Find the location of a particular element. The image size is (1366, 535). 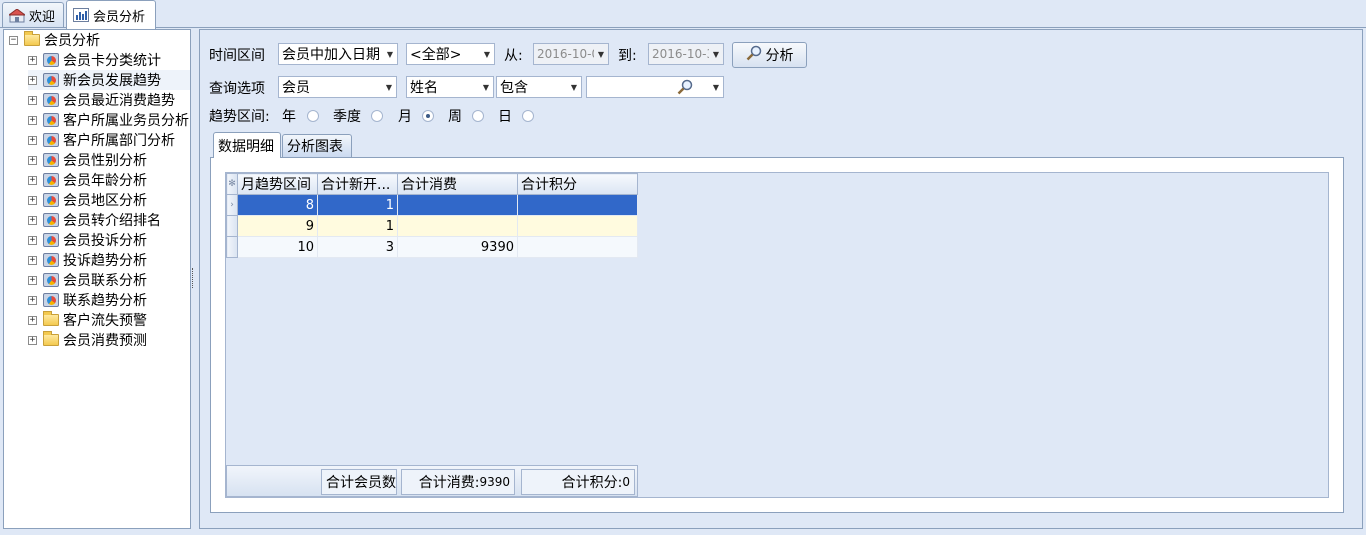

table-row: 9 1 is located at coordinates (432, 226).